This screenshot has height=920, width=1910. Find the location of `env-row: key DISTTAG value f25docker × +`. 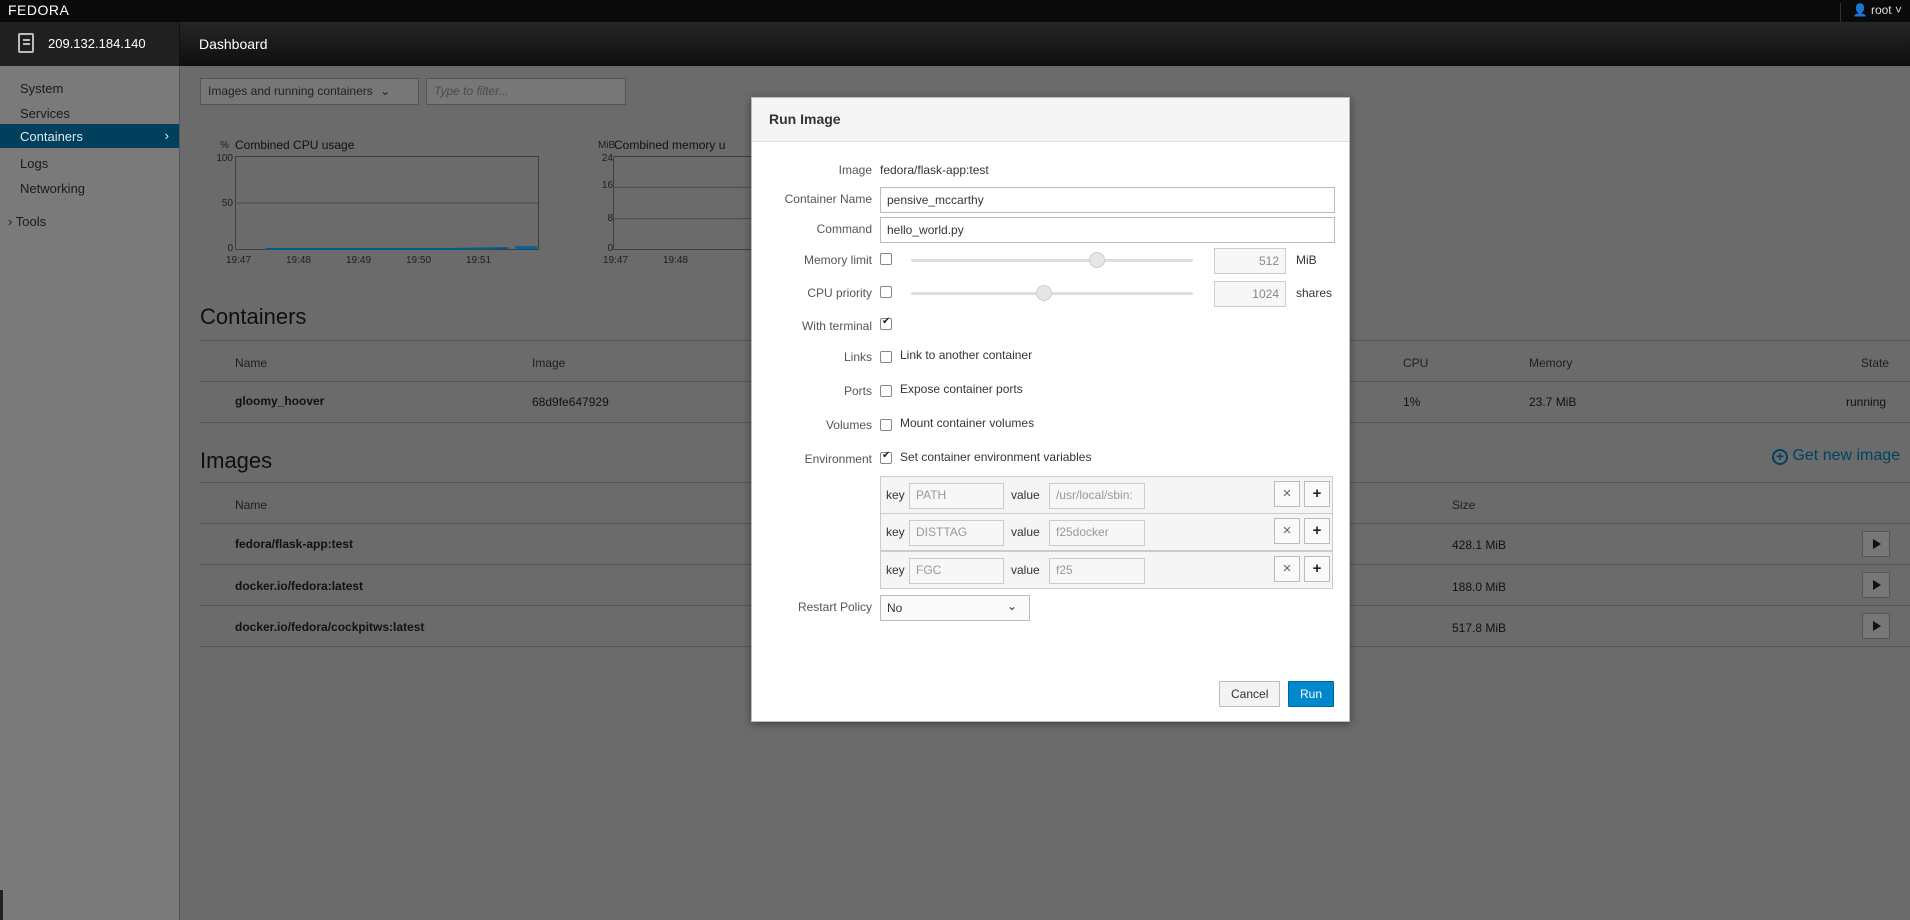

env-row: key DISTTAG value f25docker × + is located at coordinates (1106, 532).